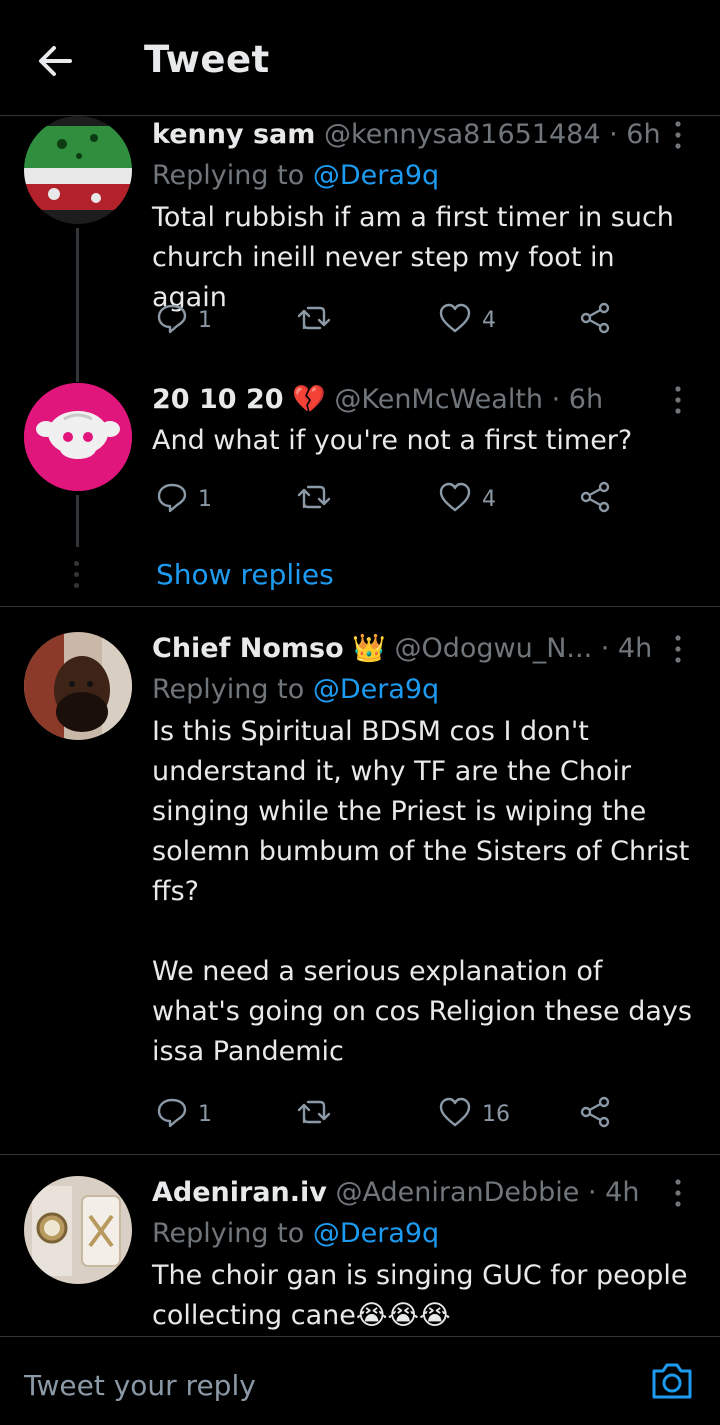 This screenshot has width=720, height=1425. What do you see at coordinates (360, 1380) in the screenshot?
I see `reply-composer: Tweet your reply` at bounding box center [360, 1380].